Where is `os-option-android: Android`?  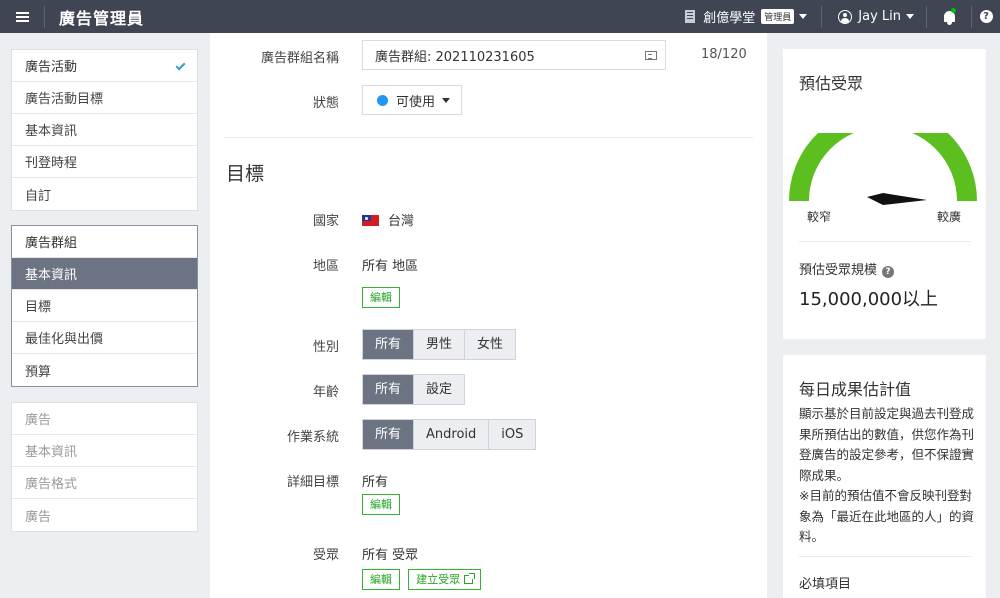 os-option-android: Android is located at coordinates (452, 434).